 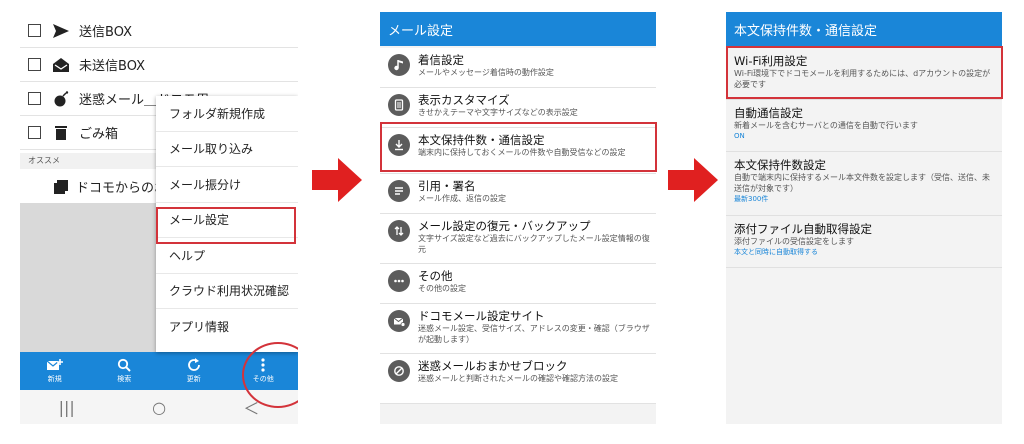 I want to click on setting-other: その他 その他の設定, so click(x=518, y=284).